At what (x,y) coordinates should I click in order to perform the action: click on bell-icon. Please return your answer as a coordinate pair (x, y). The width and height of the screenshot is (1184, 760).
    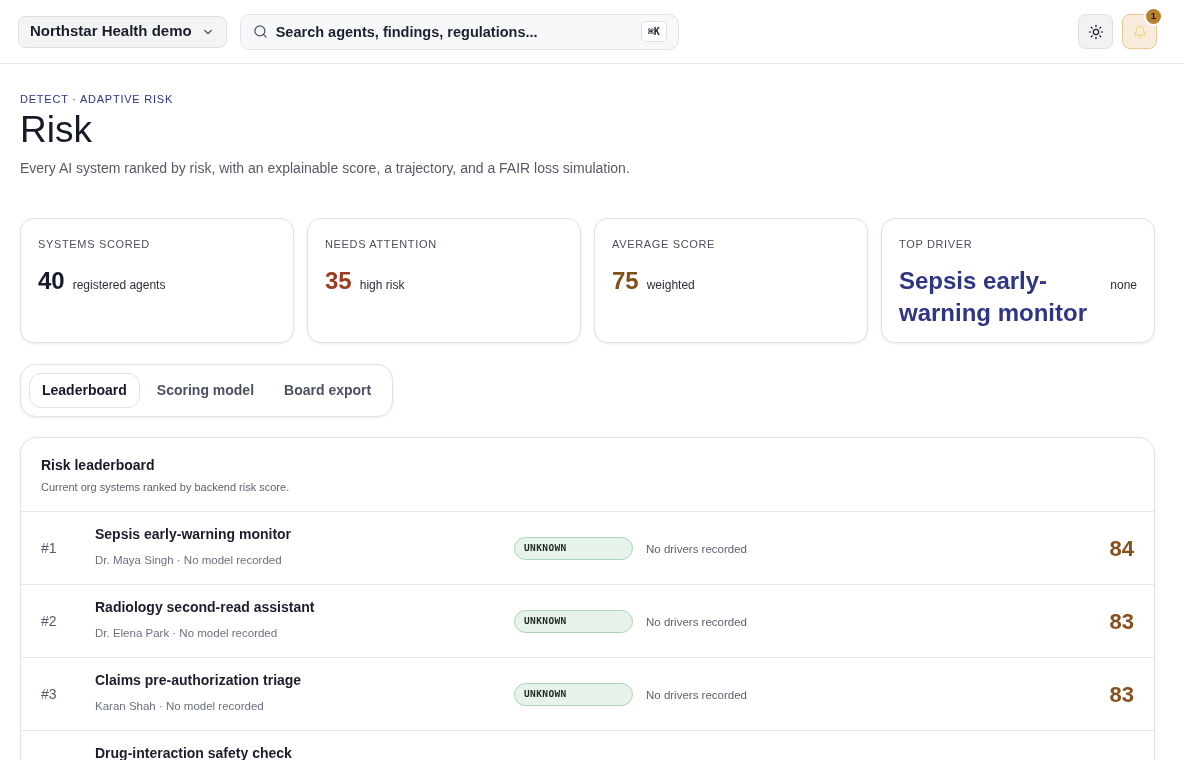
    Looking at the image, I should click on (1139, 31).